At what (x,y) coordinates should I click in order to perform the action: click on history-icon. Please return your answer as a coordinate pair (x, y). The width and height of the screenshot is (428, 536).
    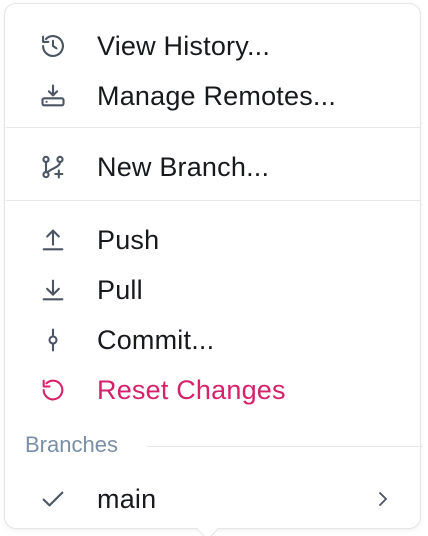
    Looking at the image, I should click on (53, 46).